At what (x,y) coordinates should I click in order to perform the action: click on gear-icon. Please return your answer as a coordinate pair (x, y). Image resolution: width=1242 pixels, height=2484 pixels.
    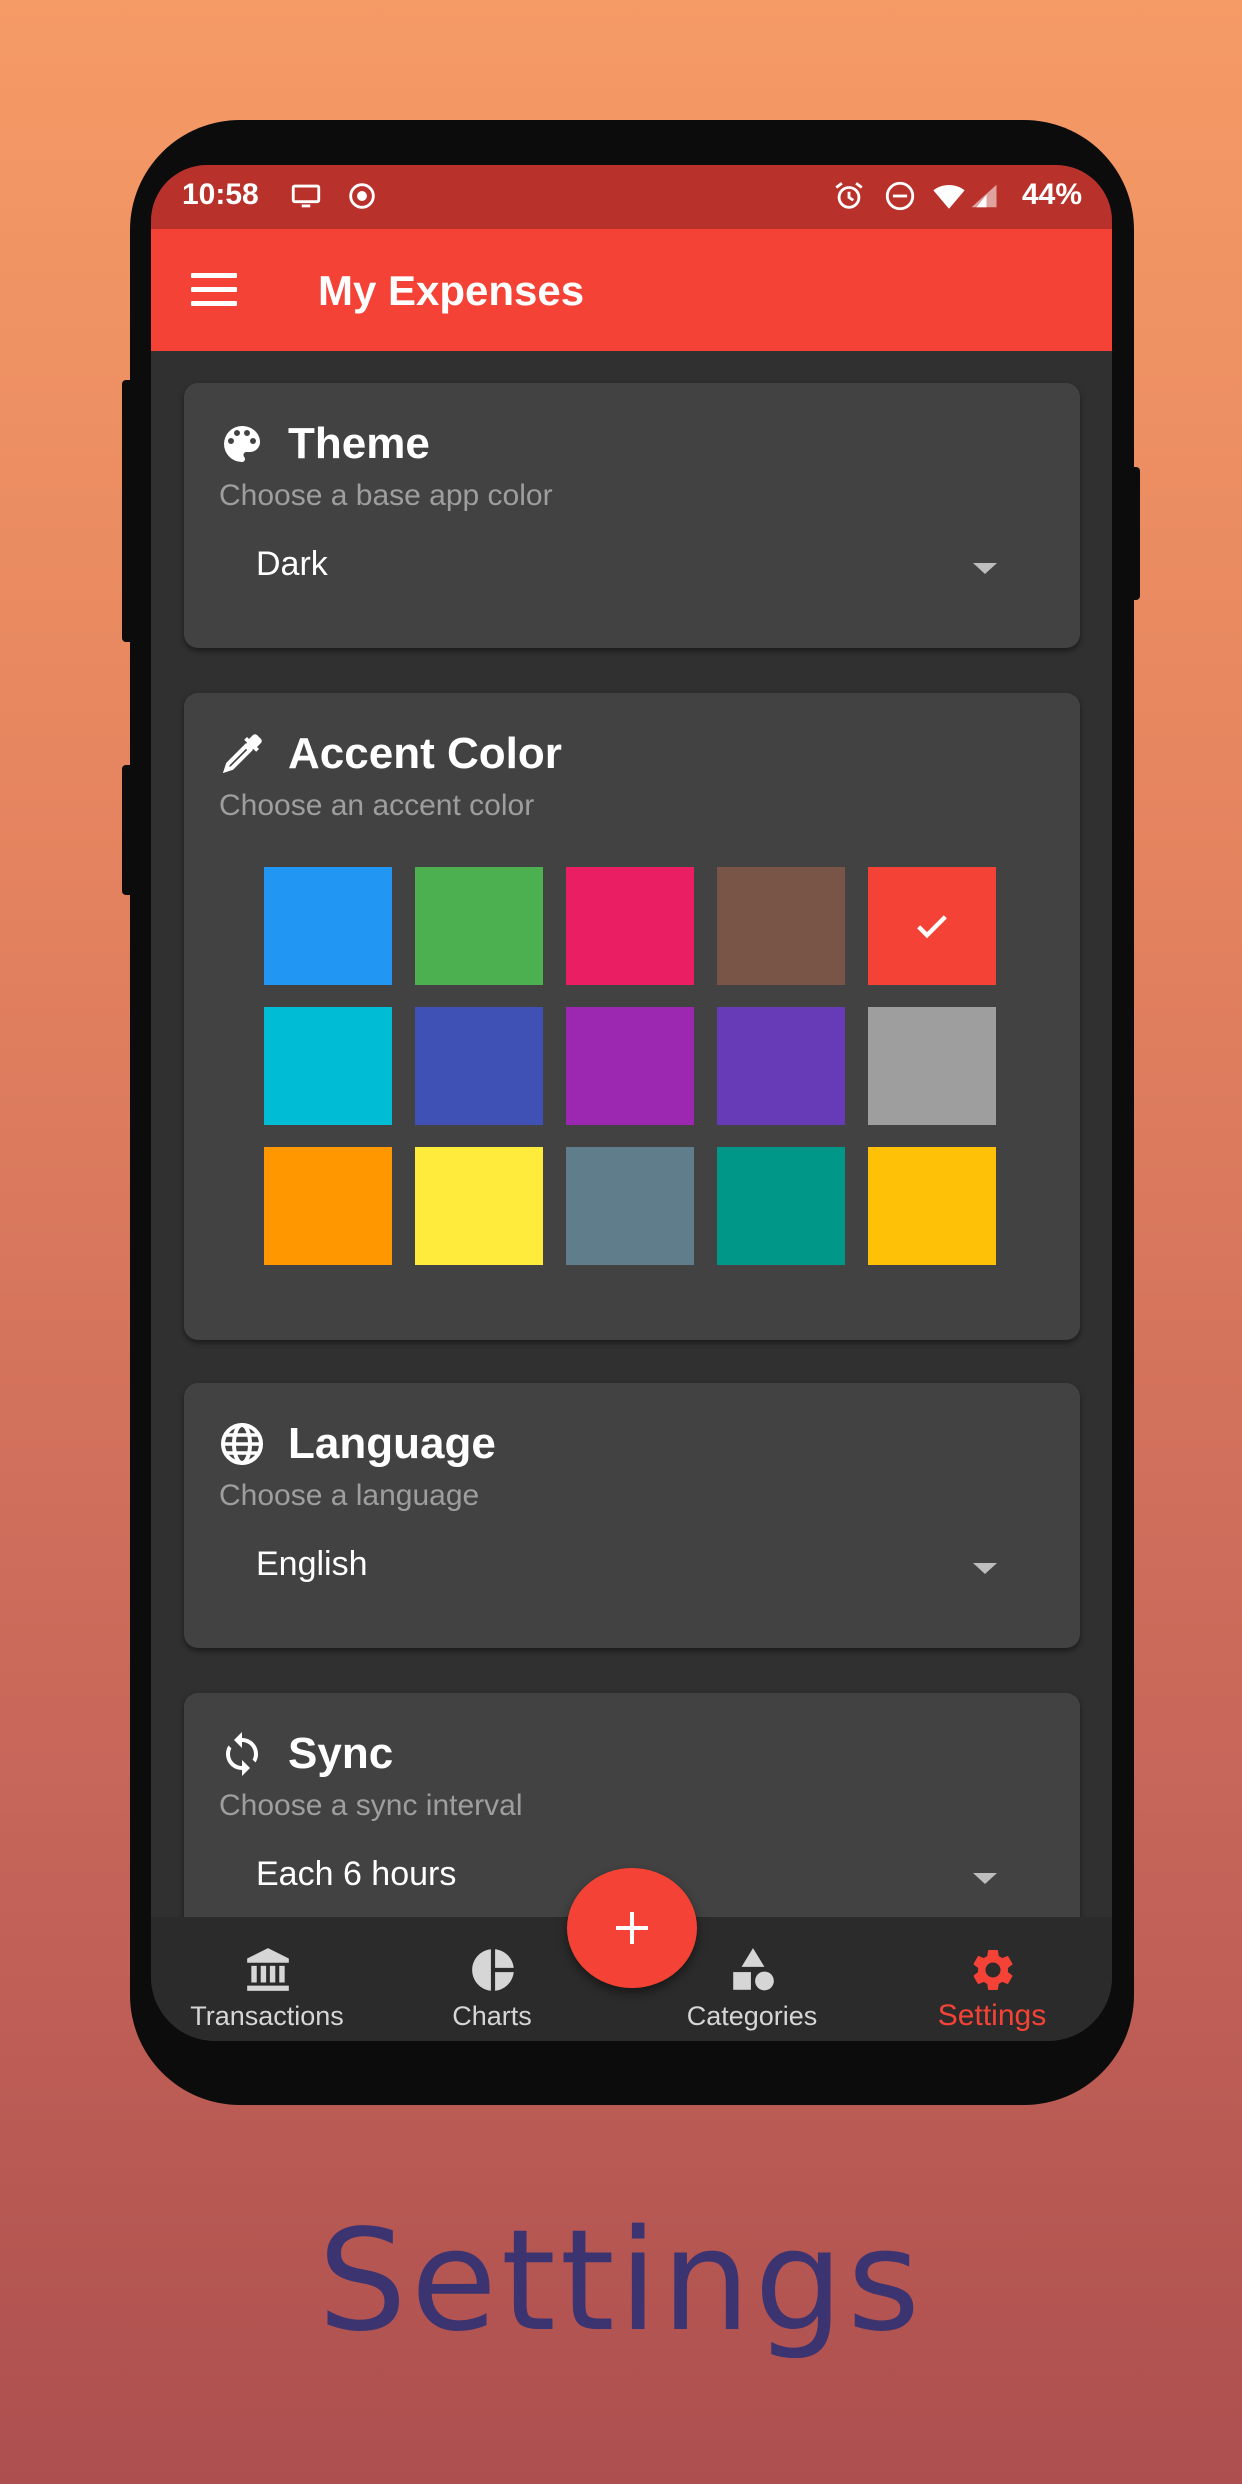
    Looking at the image, I should click on (993, 1970).